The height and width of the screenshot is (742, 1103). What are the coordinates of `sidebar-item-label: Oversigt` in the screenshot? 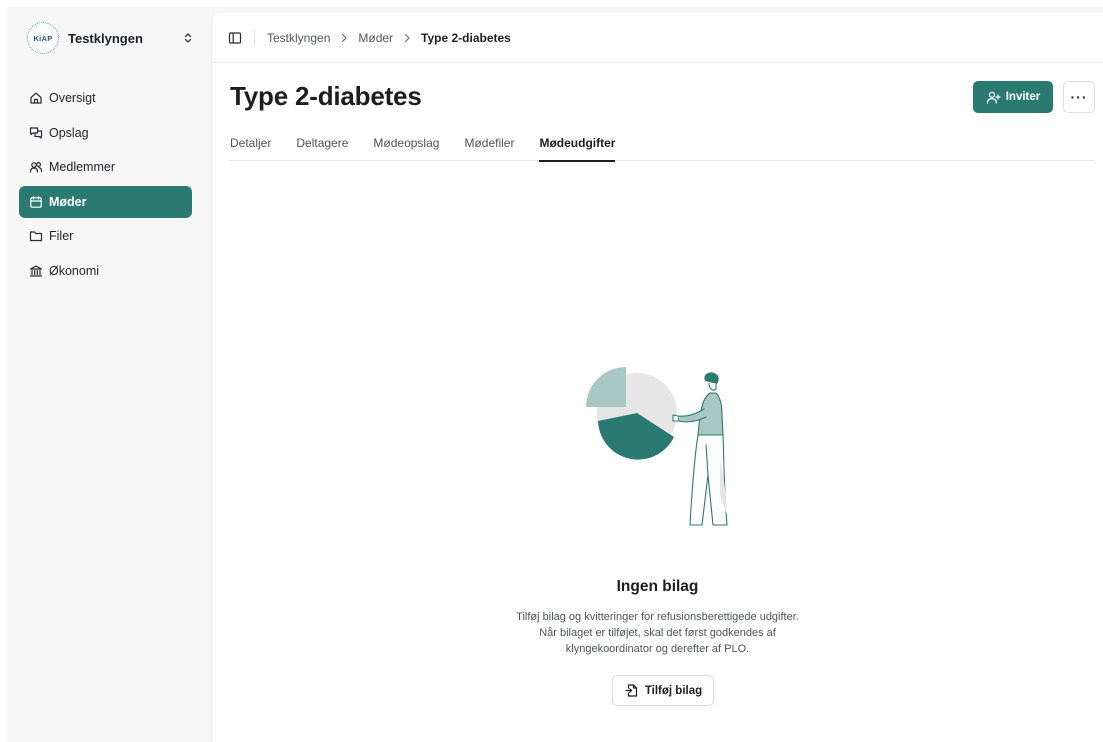 It's located at (72, 98).